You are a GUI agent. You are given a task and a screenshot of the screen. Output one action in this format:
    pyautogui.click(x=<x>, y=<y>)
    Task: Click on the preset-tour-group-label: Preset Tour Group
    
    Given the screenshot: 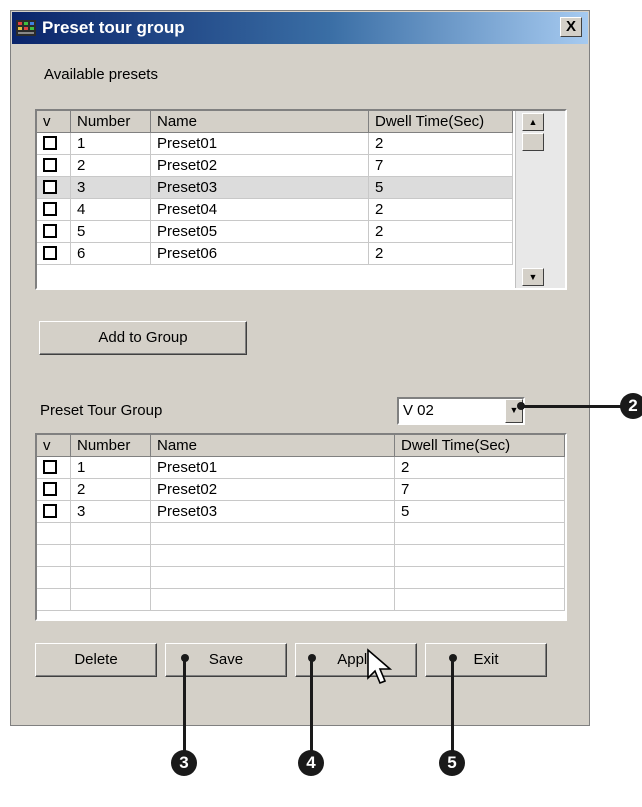 What is the action you would take?
    pyautogui.click(x=101, y=410)
    